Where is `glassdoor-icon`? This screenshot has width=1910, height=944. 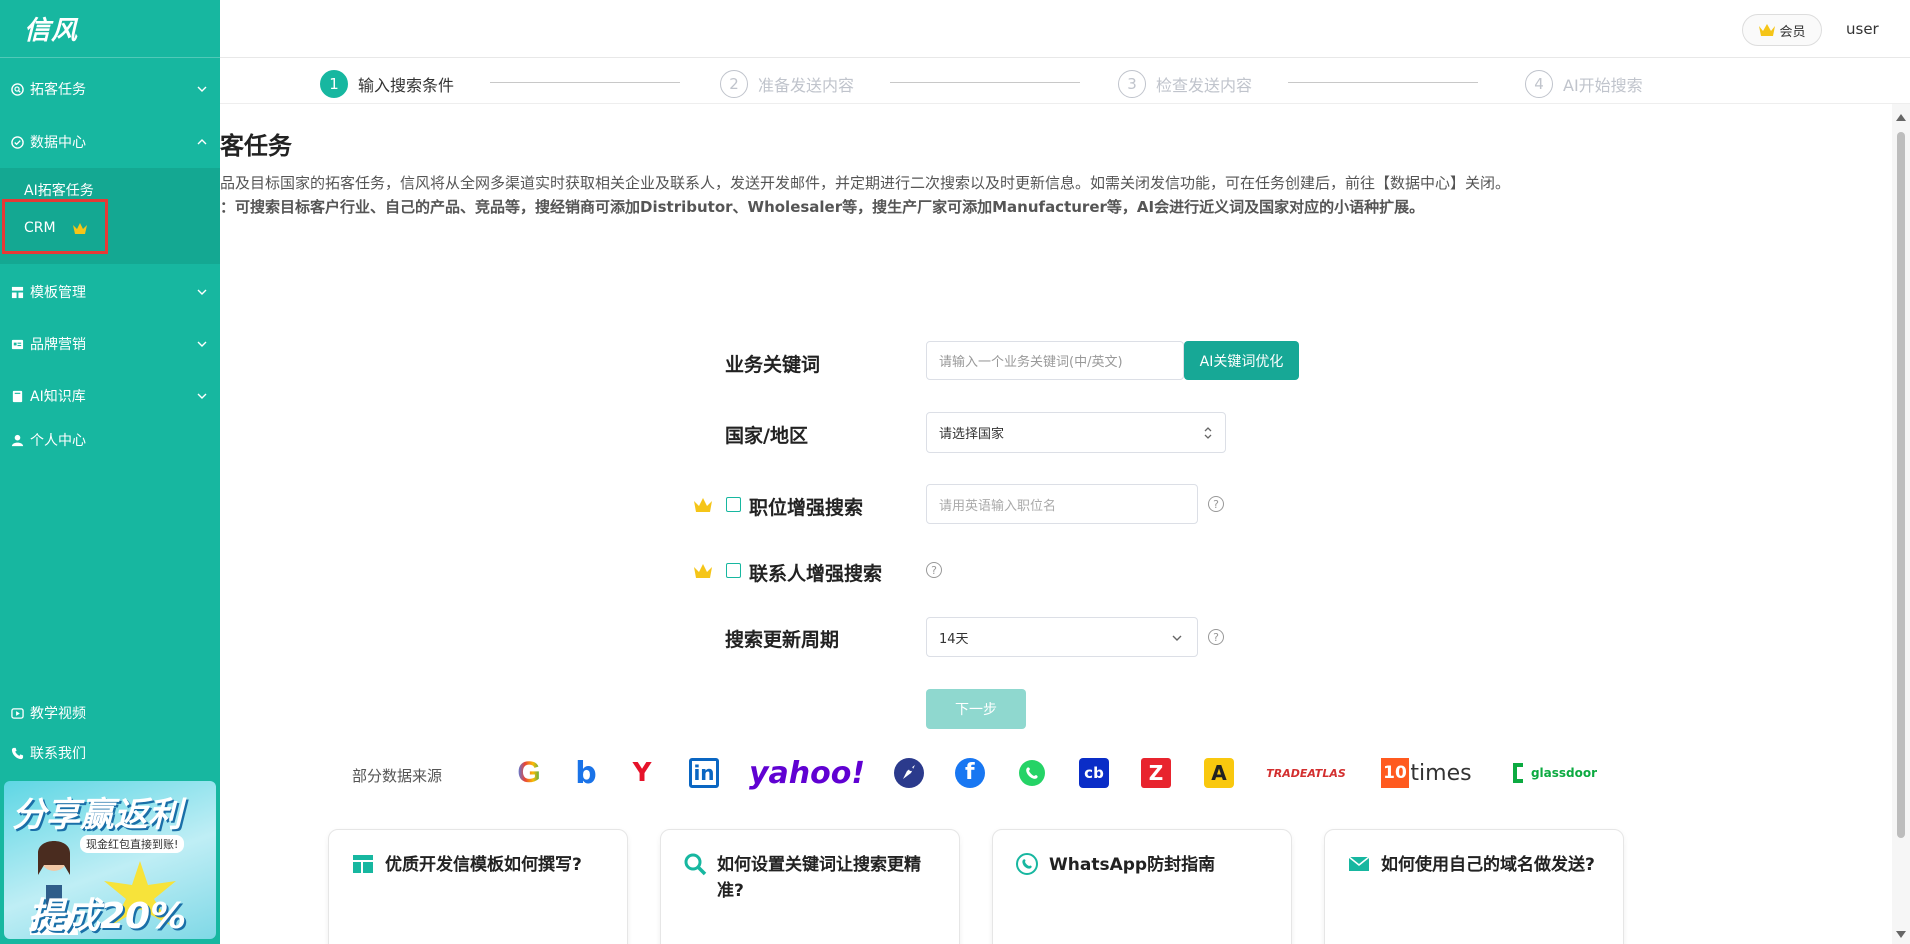 glassdoor-icon is located at coordinates (1517, 773).